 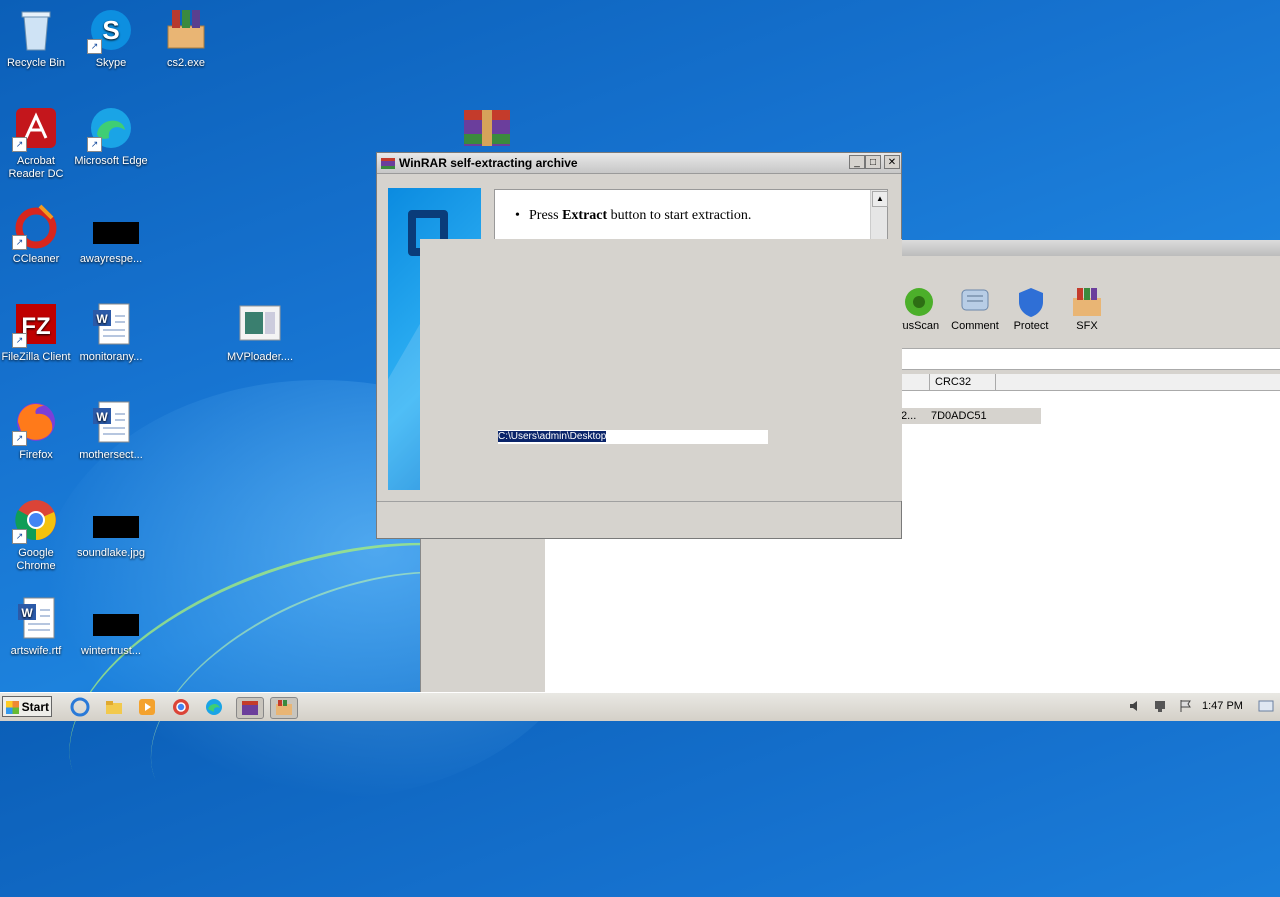 I want to click on edge-icon: ↗, so click(x=111, y=128).